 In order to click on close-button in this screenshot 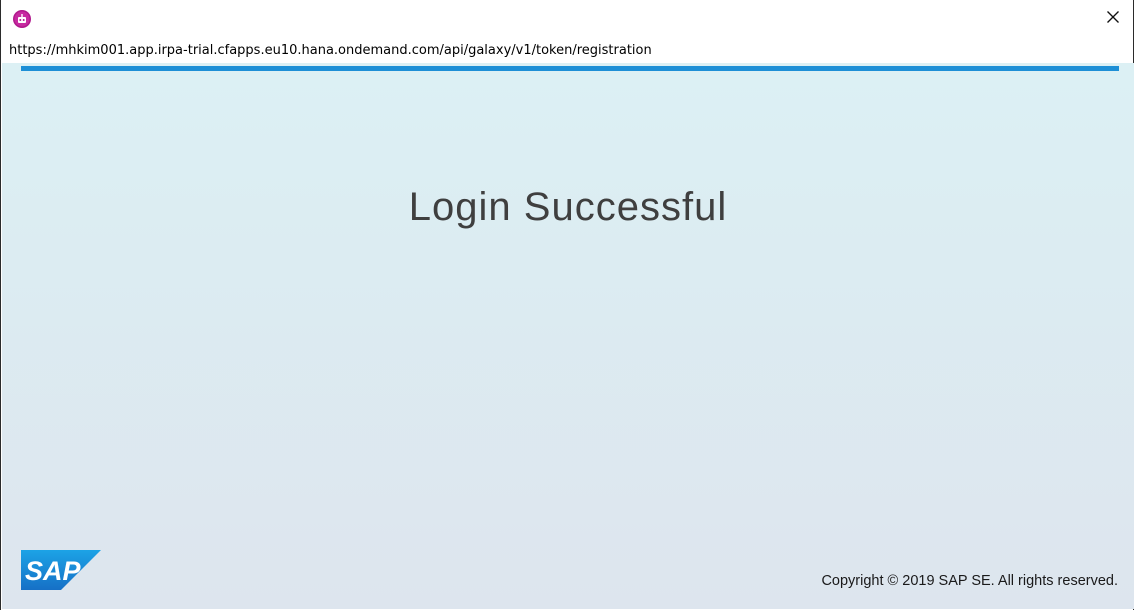, I will do `click(1113, 19)`.